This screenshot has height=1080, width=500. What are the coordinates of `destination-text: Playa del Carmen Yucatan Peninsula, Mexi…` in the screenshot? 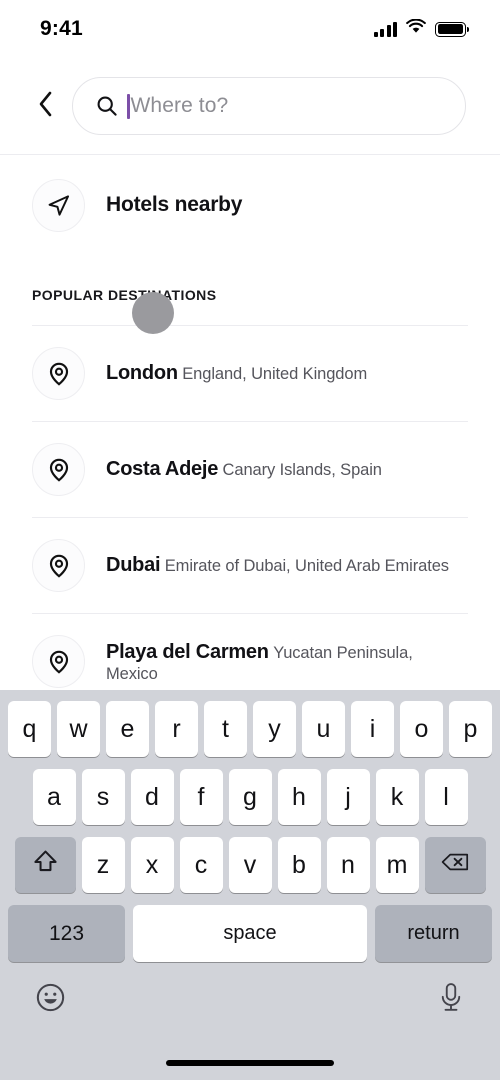 It's located at (287, 662).